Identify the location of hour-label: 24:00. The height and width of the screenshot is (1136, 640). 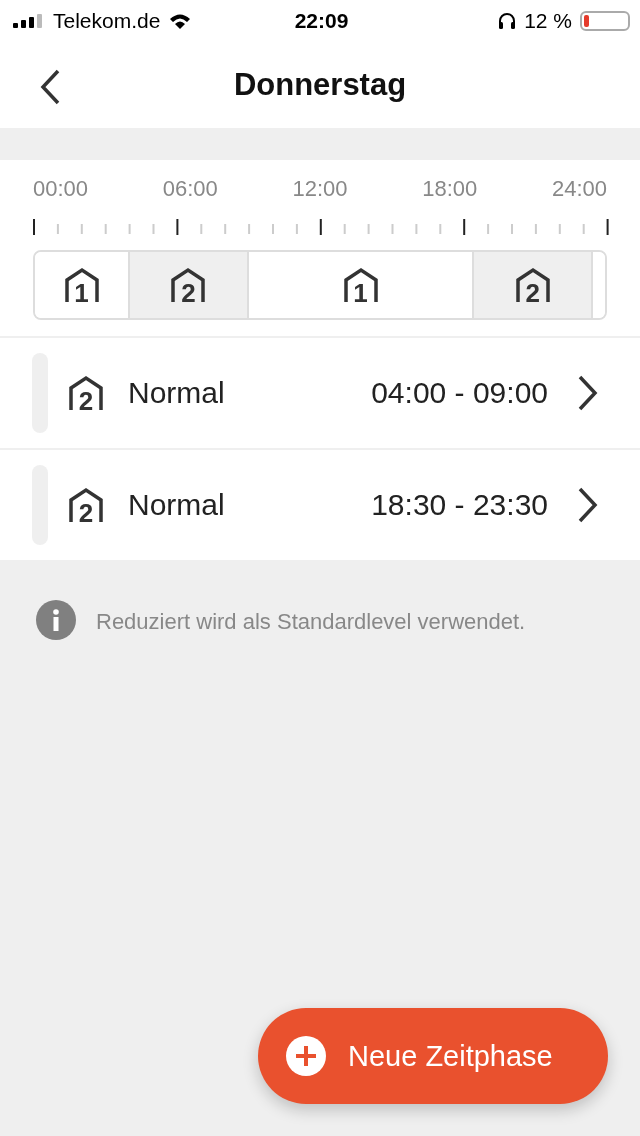
(579, 189).